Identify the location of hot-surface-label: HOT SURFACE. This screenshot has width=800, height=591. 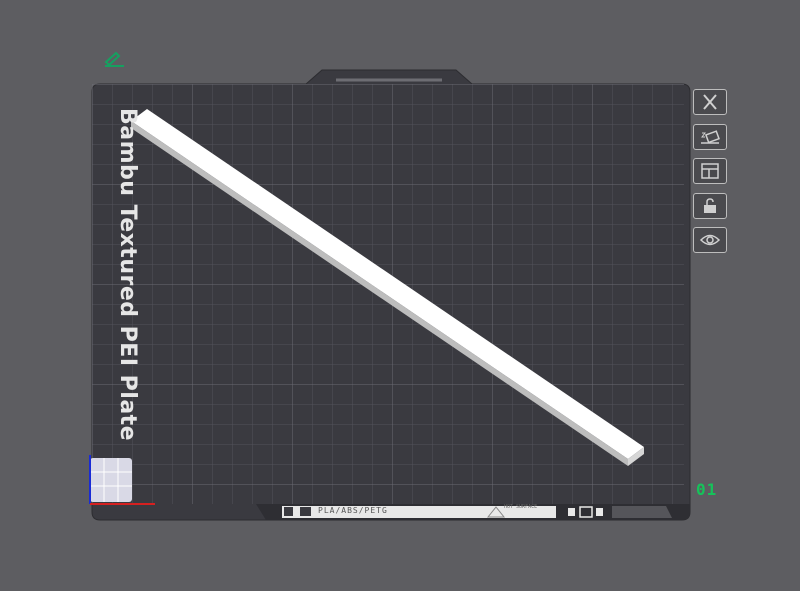
(521, 507).